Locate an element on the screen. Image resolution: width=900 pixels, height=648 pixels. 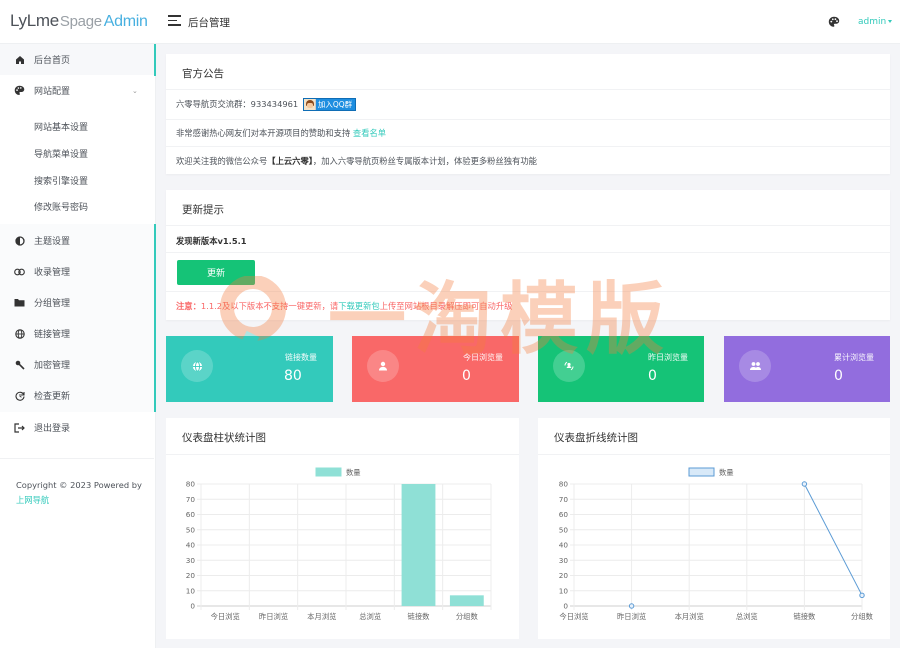
app-logo: LyLmeSpage Admin is located at coordinates (79, 21).